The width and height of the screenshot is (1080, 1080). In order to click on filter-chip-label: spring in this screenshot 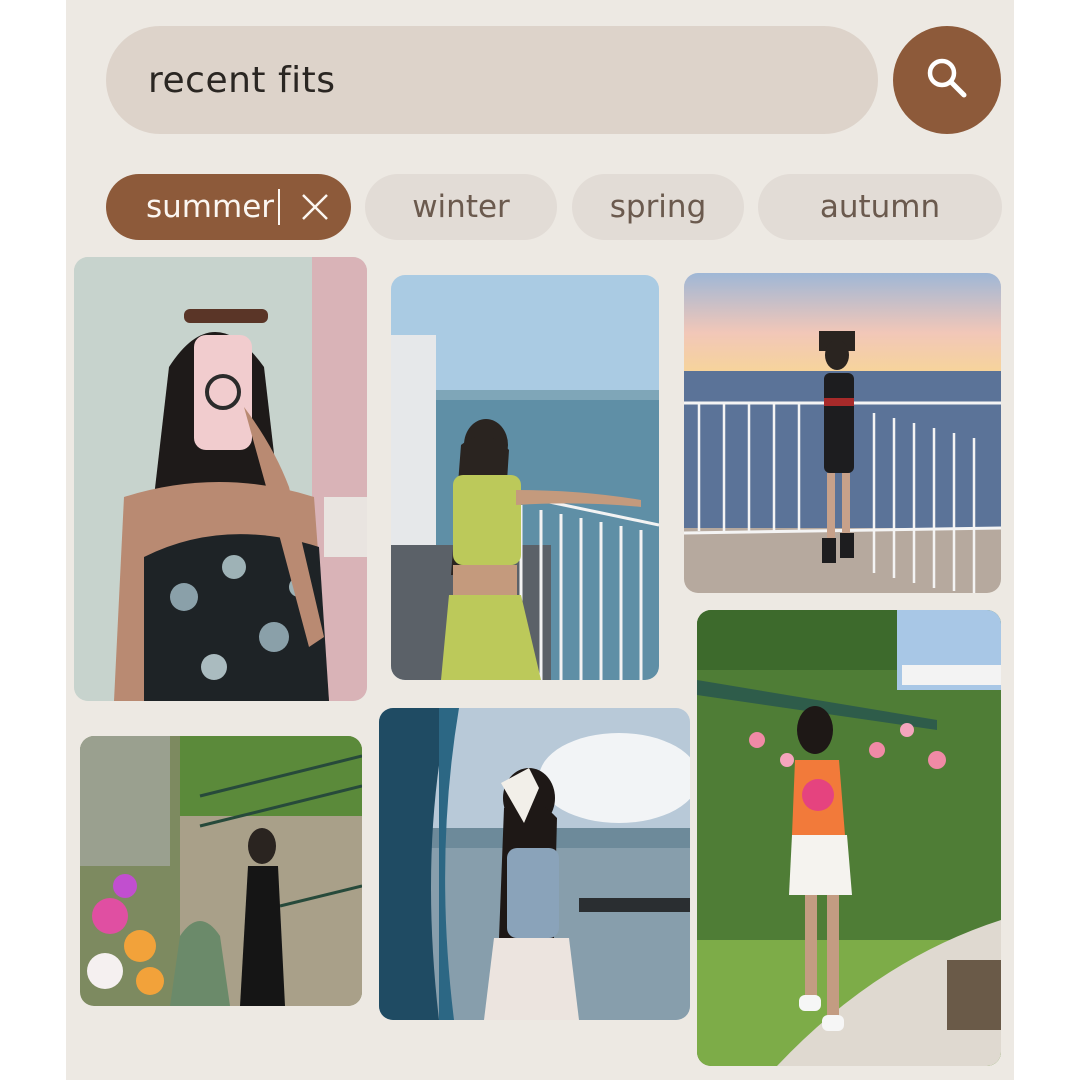, I will do `click(658, 207)`.